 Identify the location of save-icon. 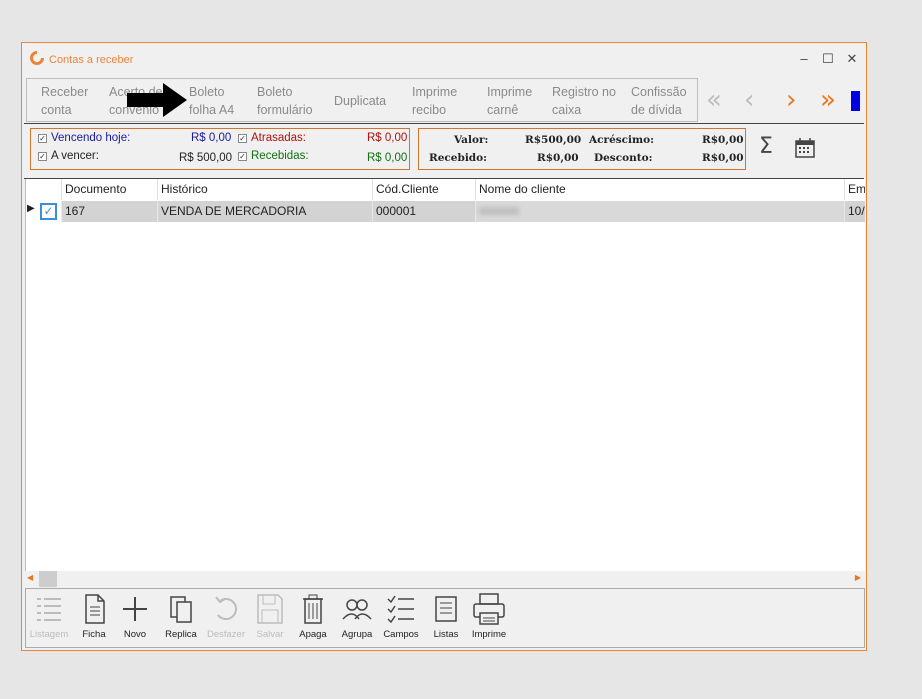
(270, 609).